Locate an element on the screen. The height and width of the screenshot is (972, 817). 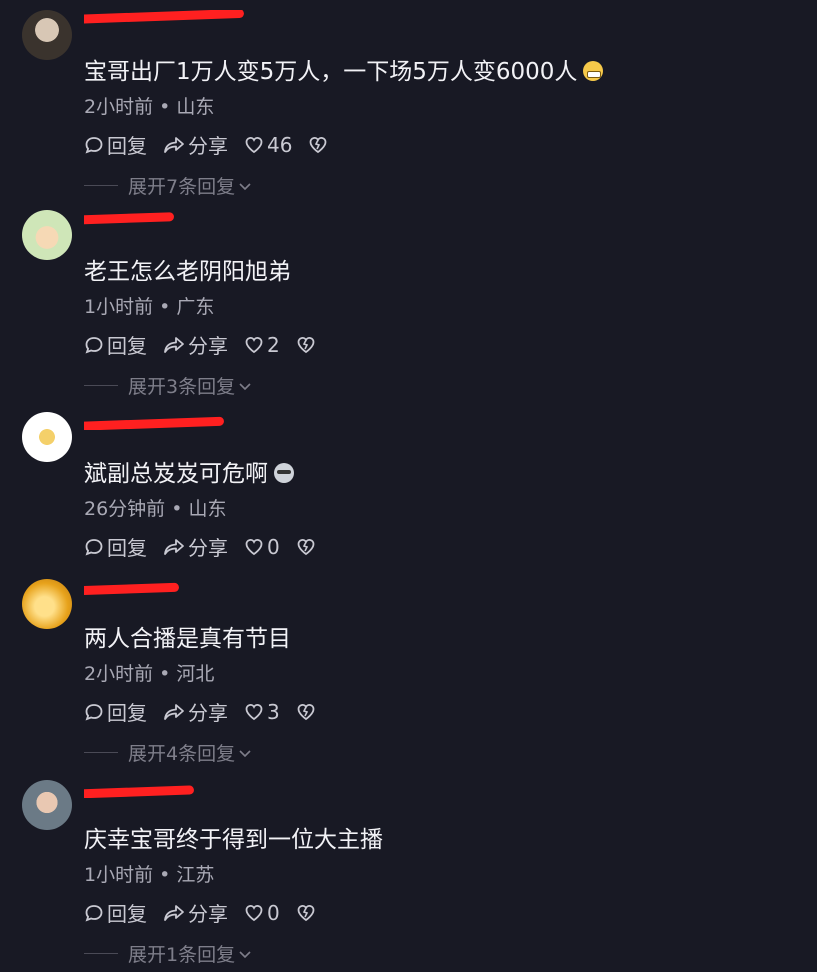
like-count: 3 is located at coordinates (273, 711).